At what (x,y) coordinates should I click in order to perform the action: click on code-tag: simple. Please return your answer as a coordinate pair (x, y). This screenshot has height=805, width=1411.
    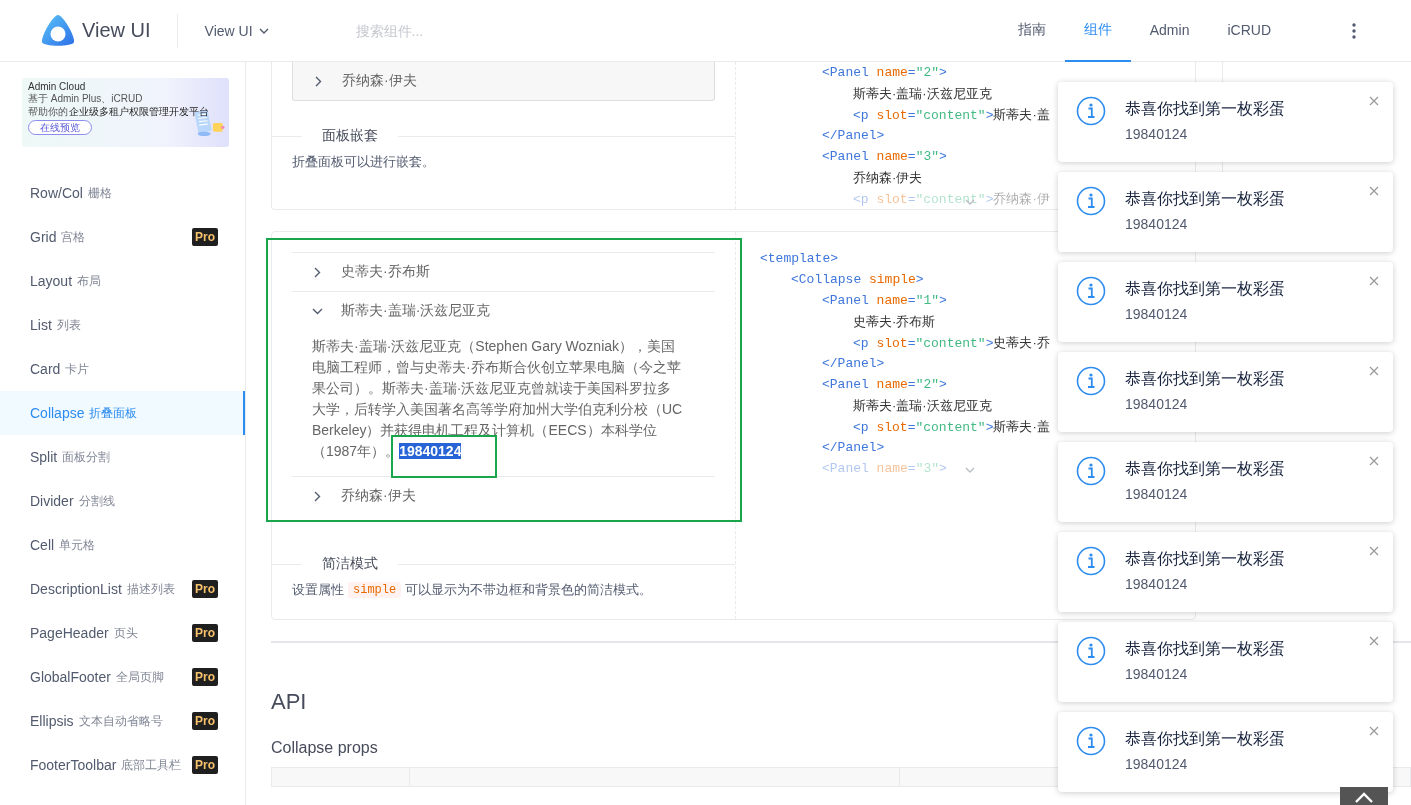
    Looking at the image, I should click on (375, 590).